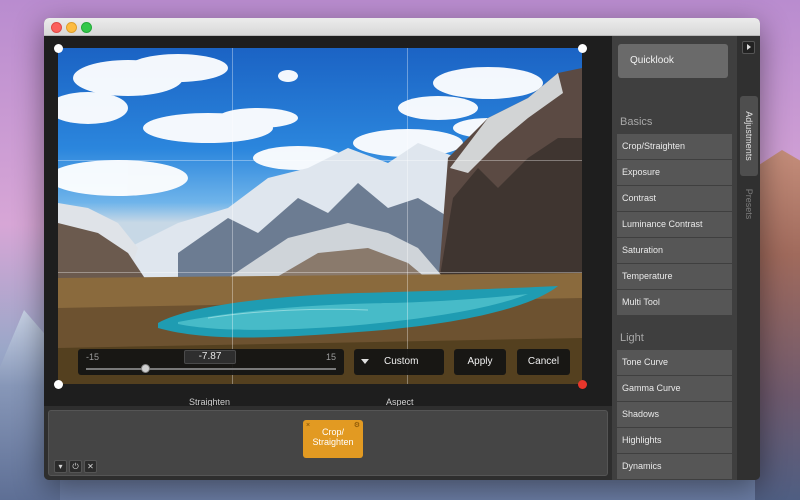 The width and height of the screenshot is (800, 500). What do you see at coordinates (674, 146) in the screenshot?
I see `sidebar-item-crop-straighten: Crop/Straighten` at bounding box center [674, 146].